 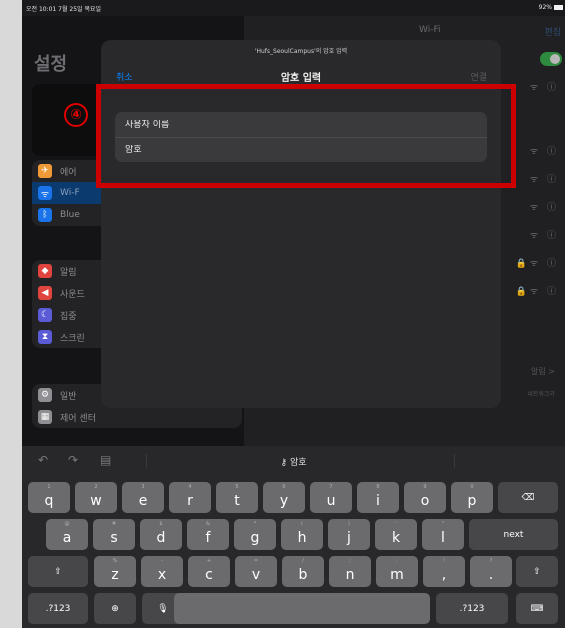 What do you see at coordinates (96, 497) in the screenshot?
I see `key-w: 2w` at bounding box center [96, 497].